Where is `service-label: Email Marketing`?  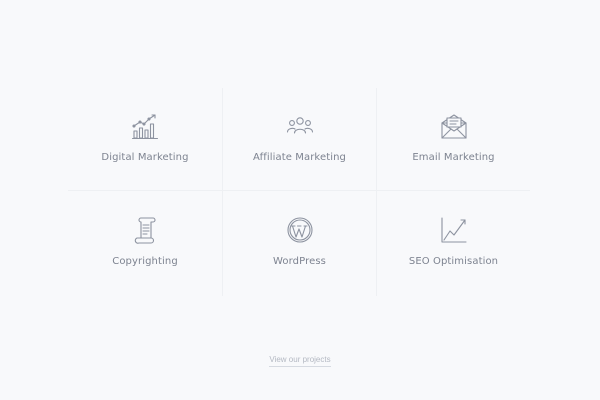
service-label: Email Marketing is located at coordinates (453, 157).